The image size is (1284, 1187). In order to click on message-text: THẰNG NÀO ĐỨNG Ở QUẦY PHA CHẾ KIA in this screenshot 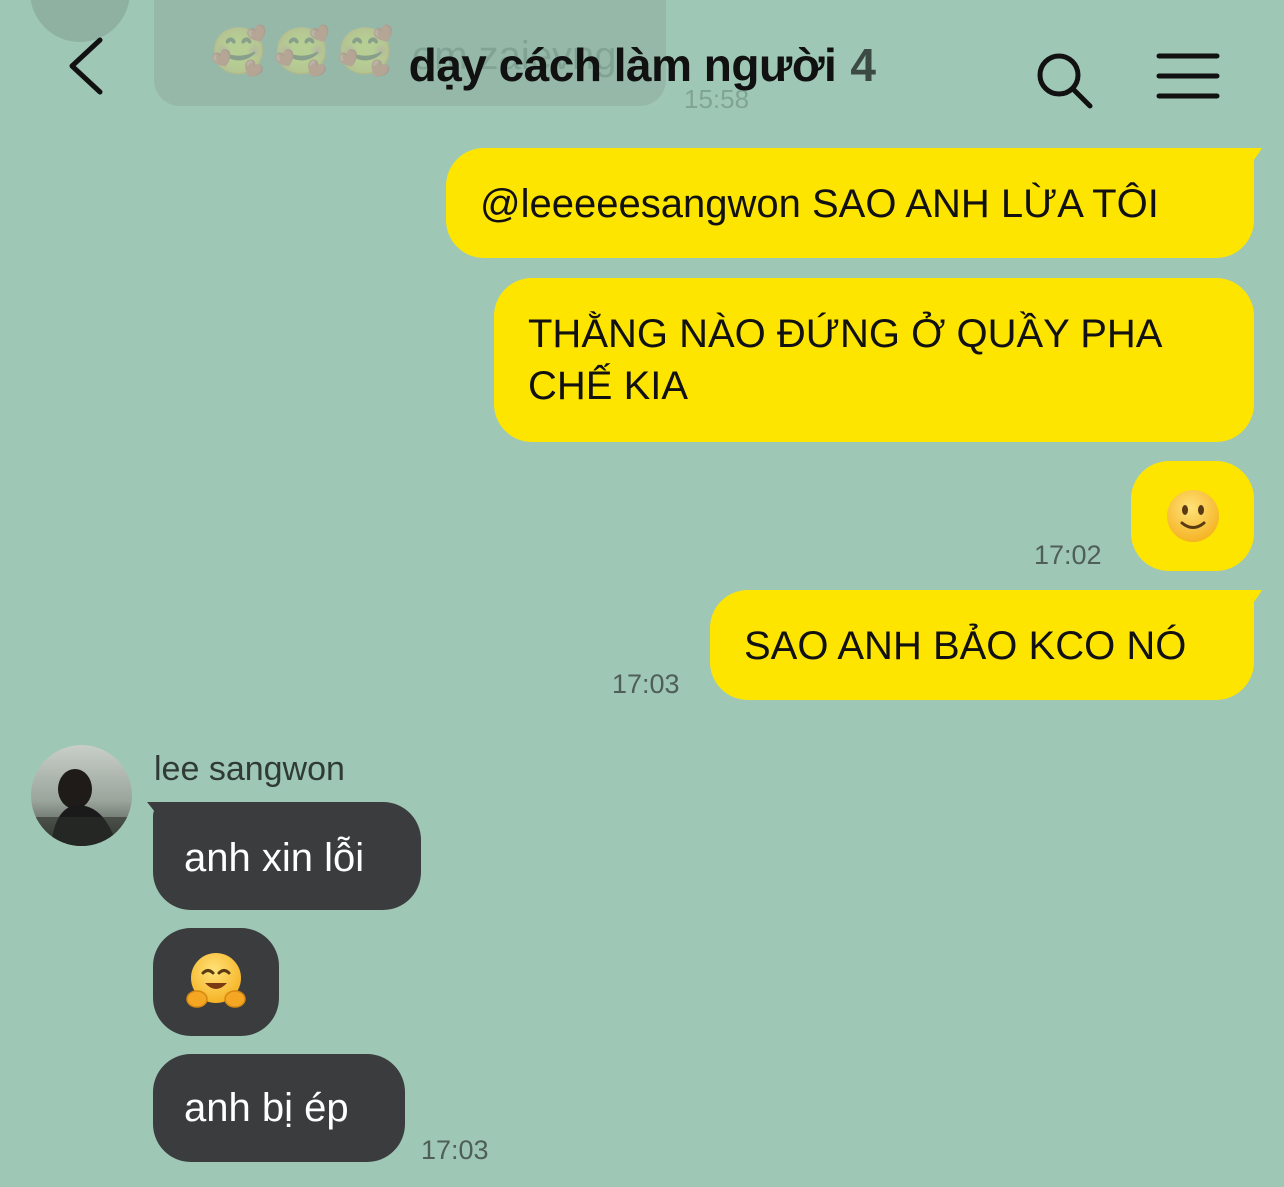, I will do `click(844, 360)`.